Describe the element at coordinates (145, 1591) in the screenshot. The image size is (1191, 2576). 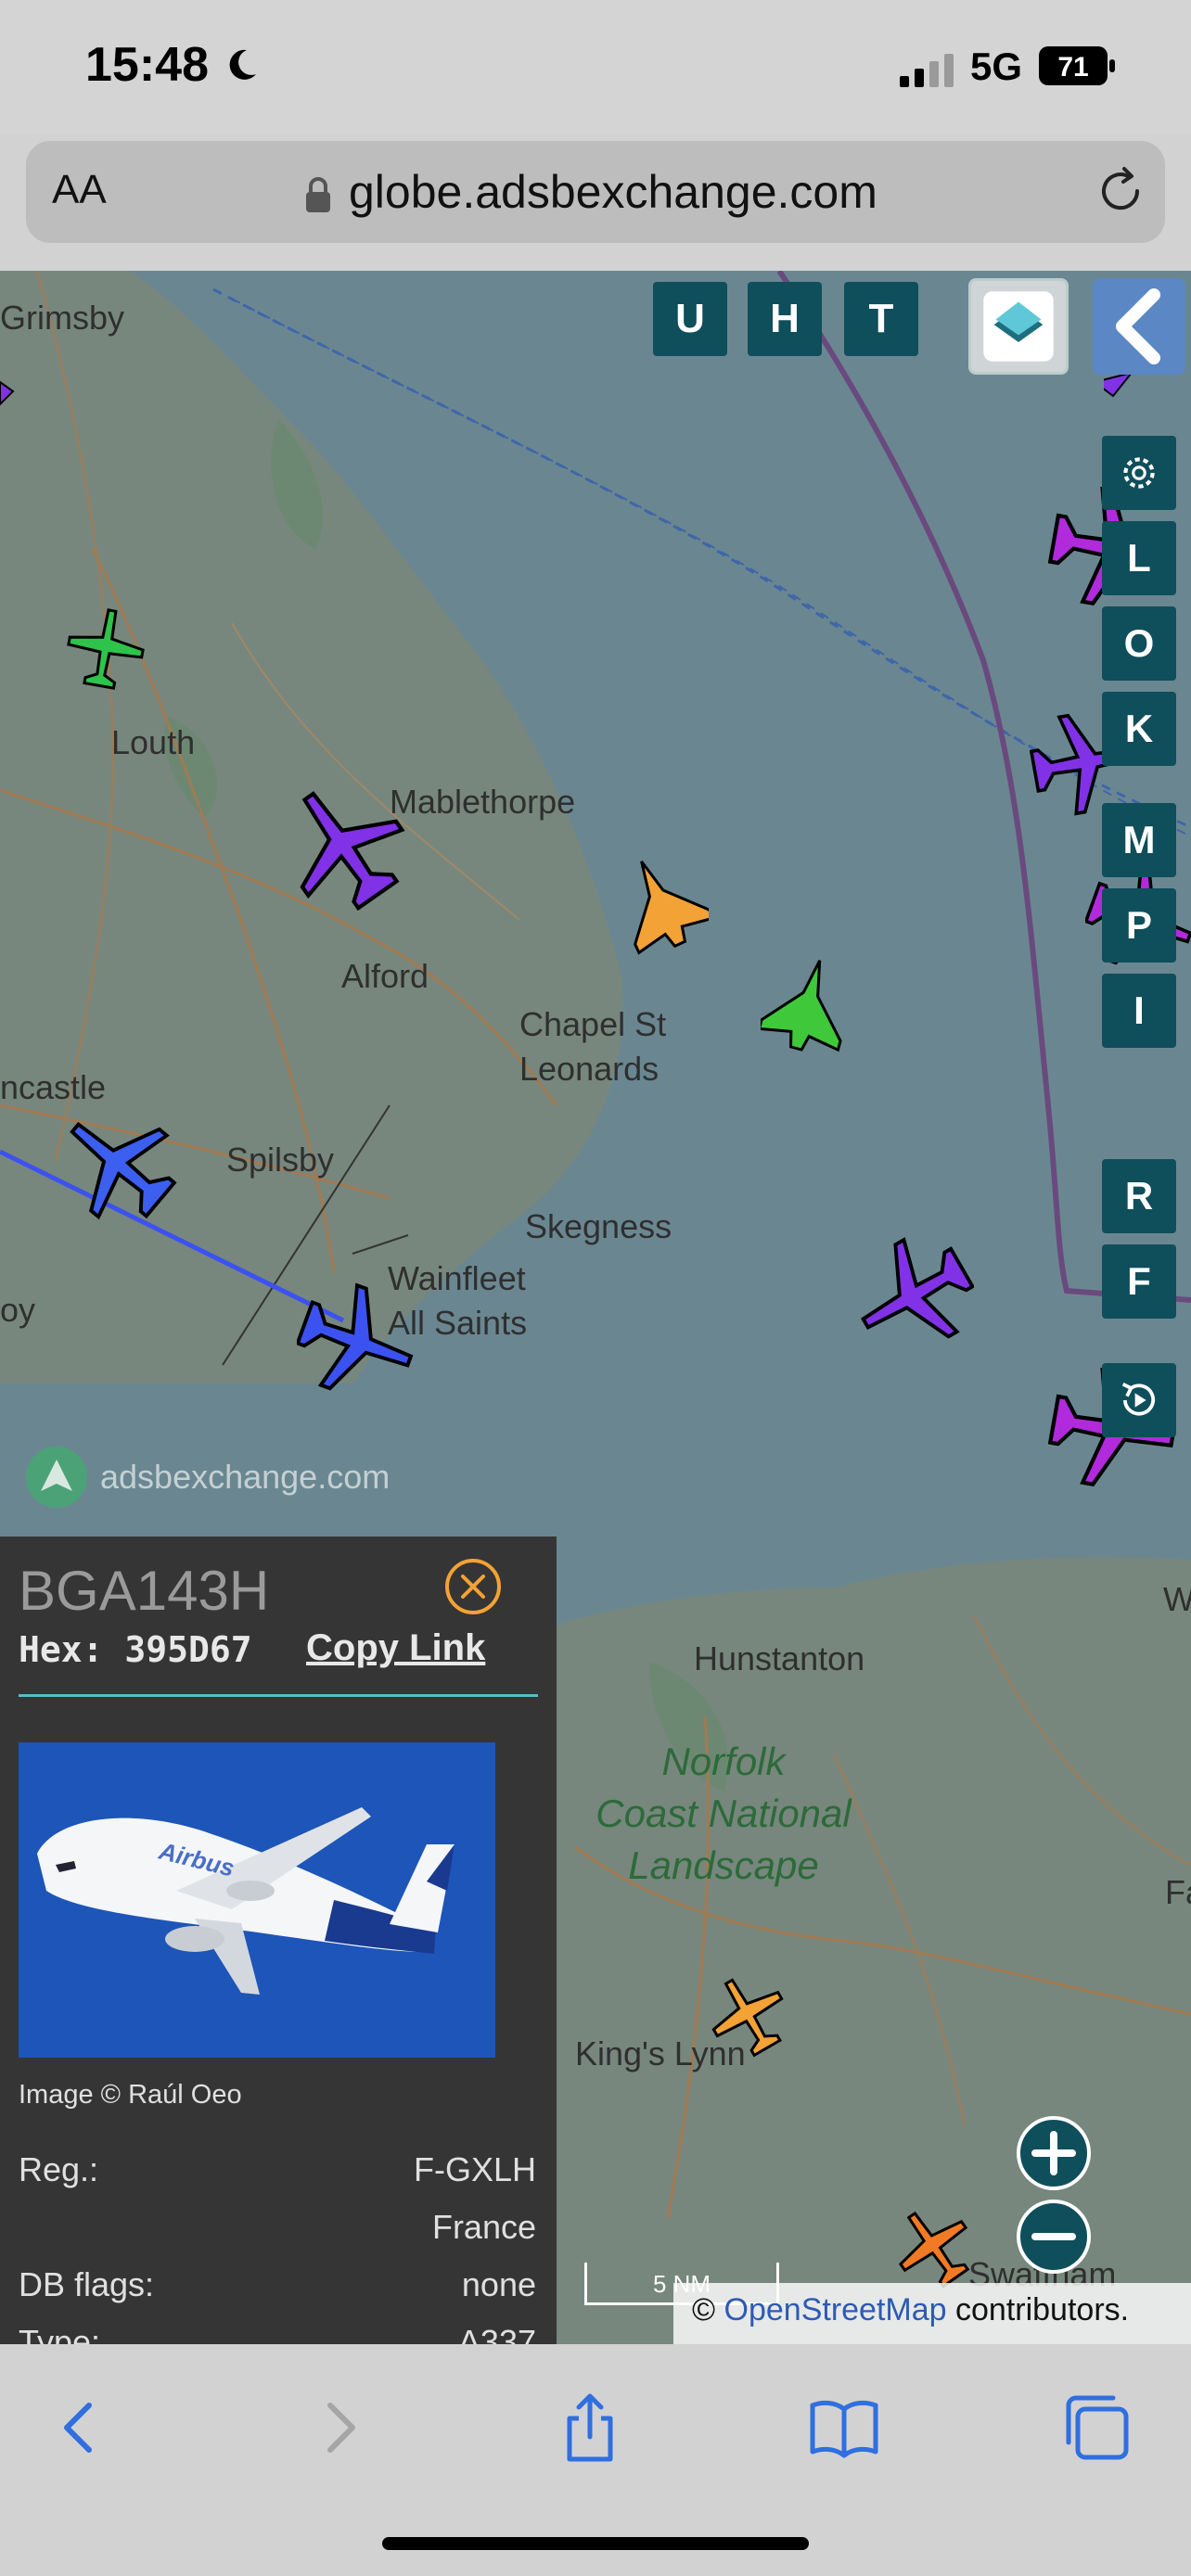
I see `aircraft-callsign: BGA143H` at that location.